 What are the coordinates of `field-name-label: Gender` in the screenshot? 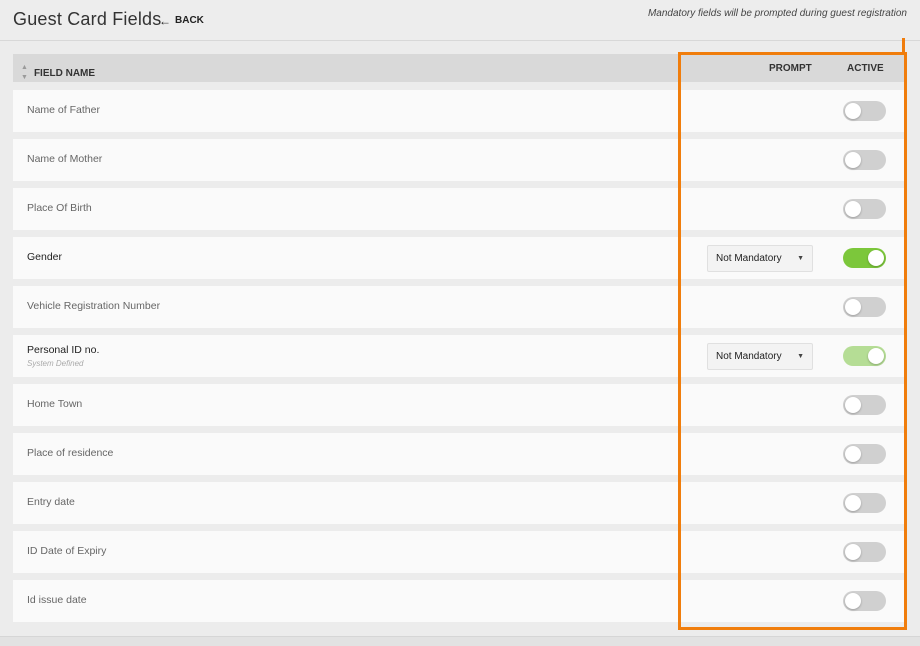 It's located at (45, 257).